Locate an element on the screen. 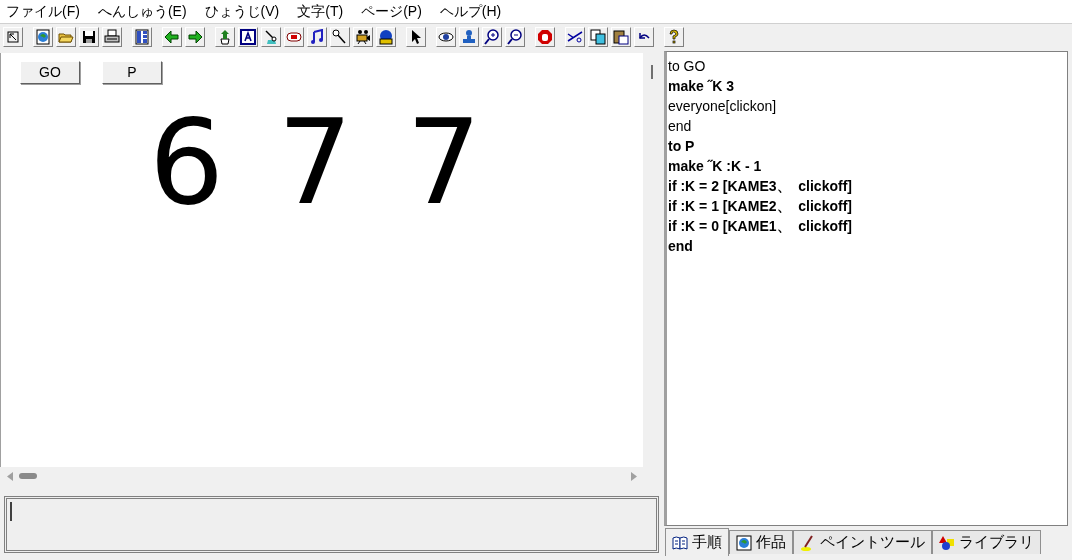  code-line: everyone[clickon] is located at coordinates (723, 106).